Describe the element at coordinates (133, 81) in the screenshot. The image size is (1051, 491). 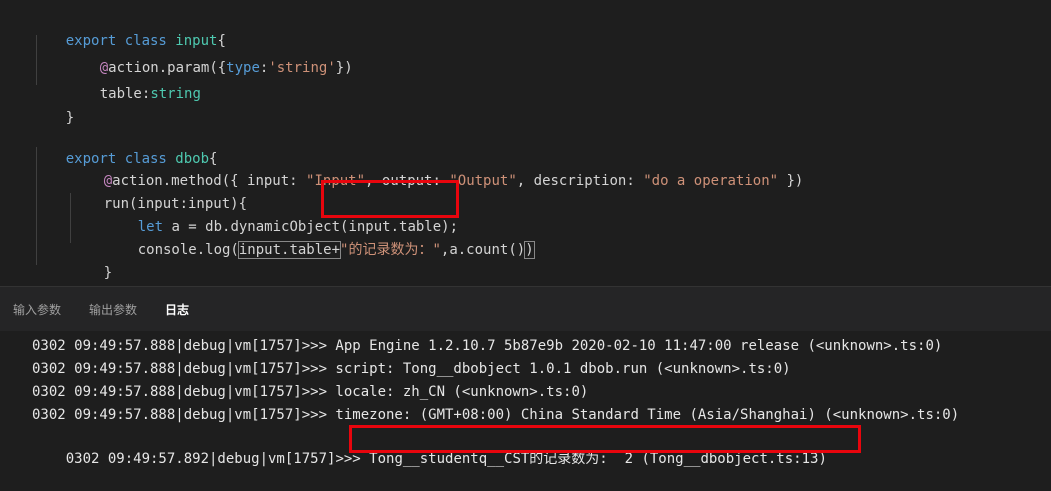
I see `code-line: table:string` at that location.